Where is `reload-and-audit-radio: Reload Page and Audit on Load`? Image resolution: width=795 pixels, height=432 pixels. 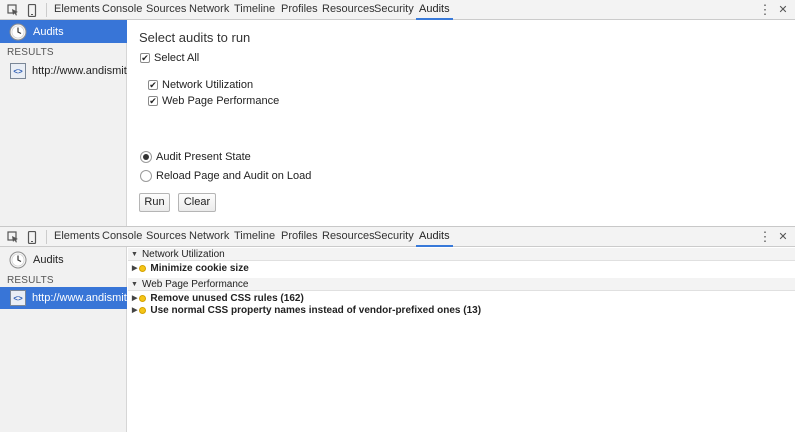 reload-and-audit-radio: Reload Page and Audit on Load is located at coordinates (225, 176).